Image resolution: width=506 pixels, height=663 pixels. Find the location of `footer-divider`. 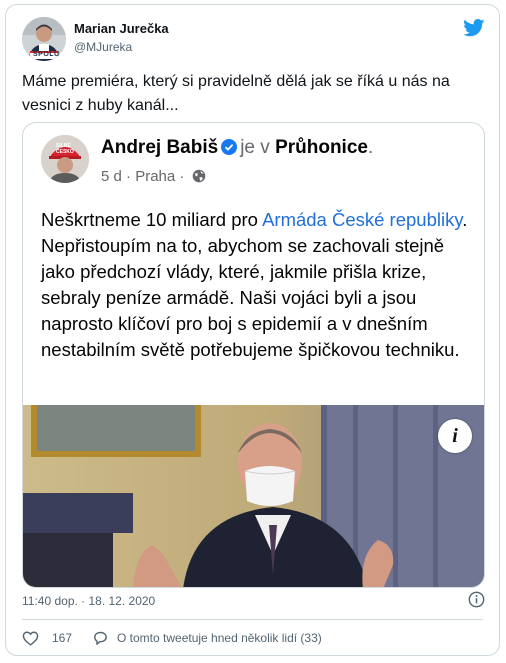

footer-divider is located at coordinates (252, 619).